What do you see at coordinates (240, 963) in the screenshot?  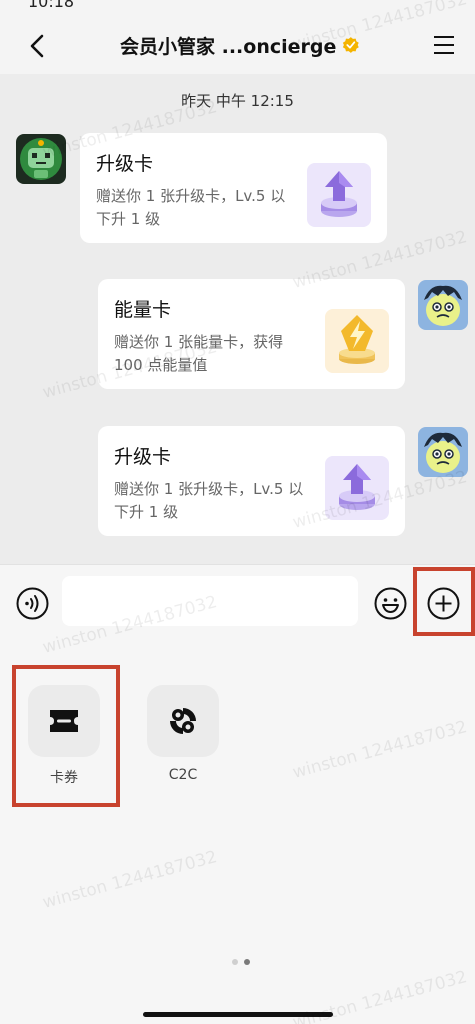 I see `page-indicator` at bounding box center [240, 963].